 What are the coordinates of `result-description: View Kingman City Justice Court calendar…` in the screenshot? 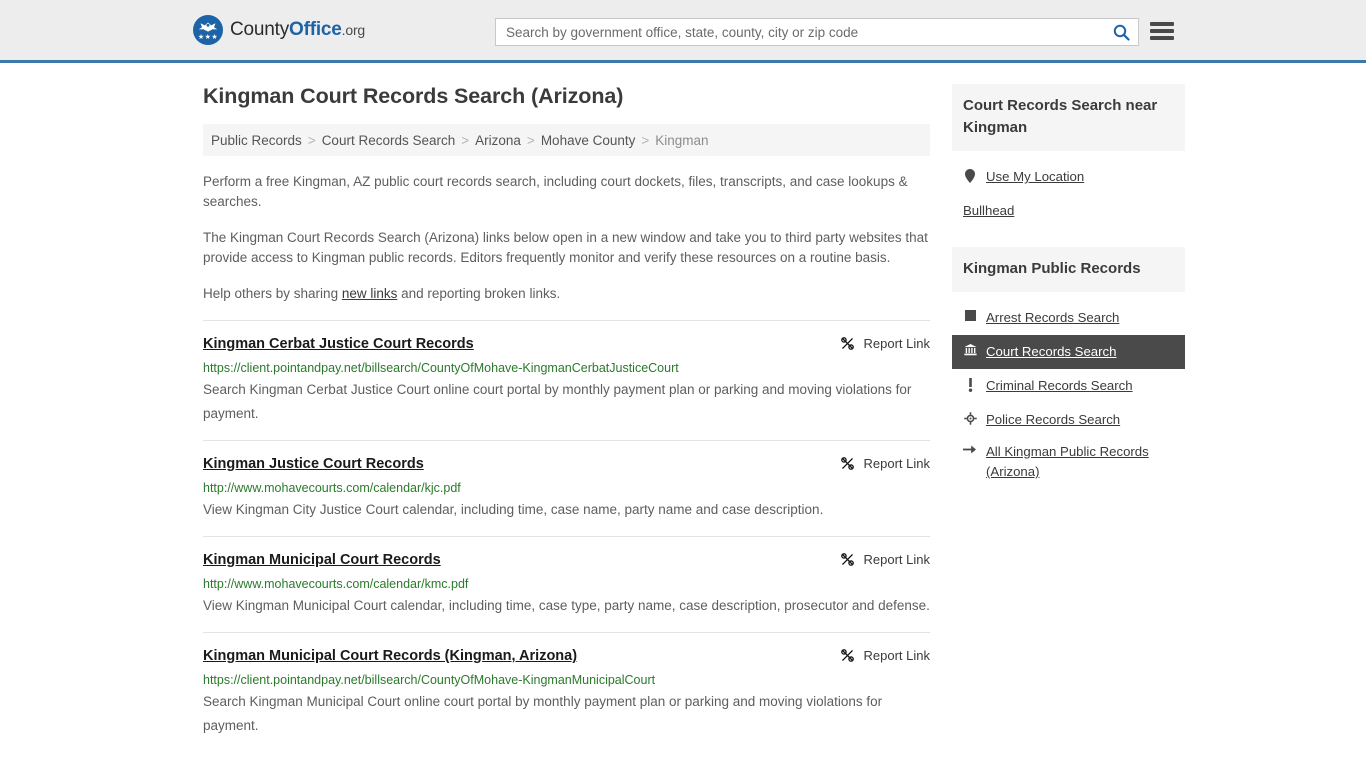 It's located at (513, 509).